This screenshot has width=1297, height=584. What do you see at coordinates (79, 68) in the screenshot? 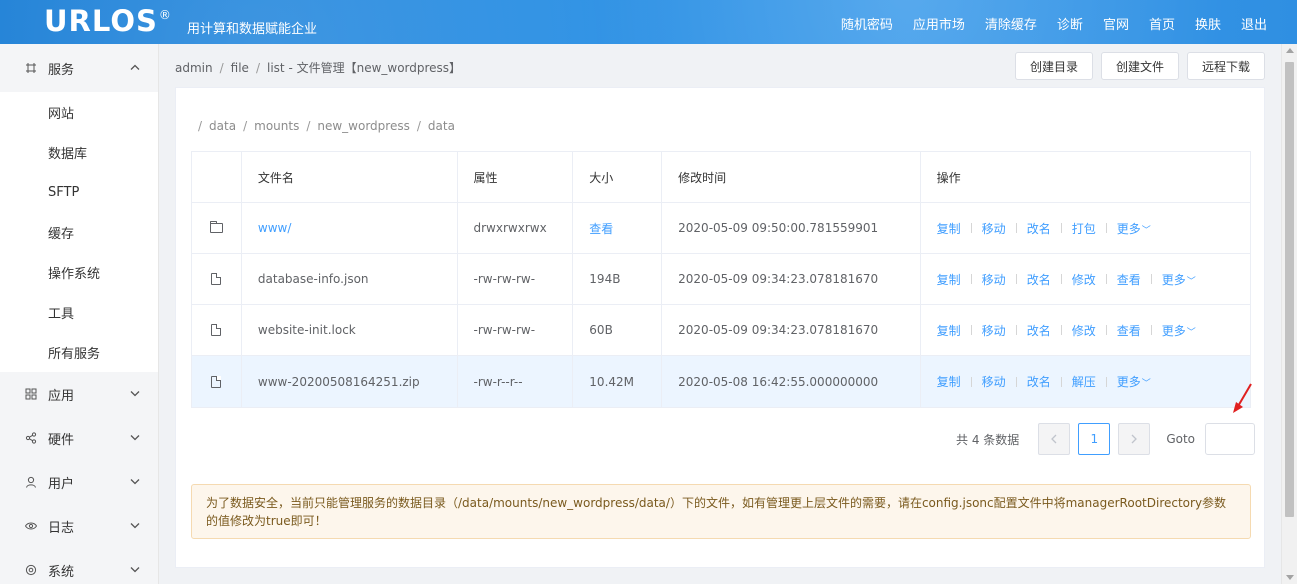
I see `sidebar-group-service: 服务` at bounding box center [79, 68].